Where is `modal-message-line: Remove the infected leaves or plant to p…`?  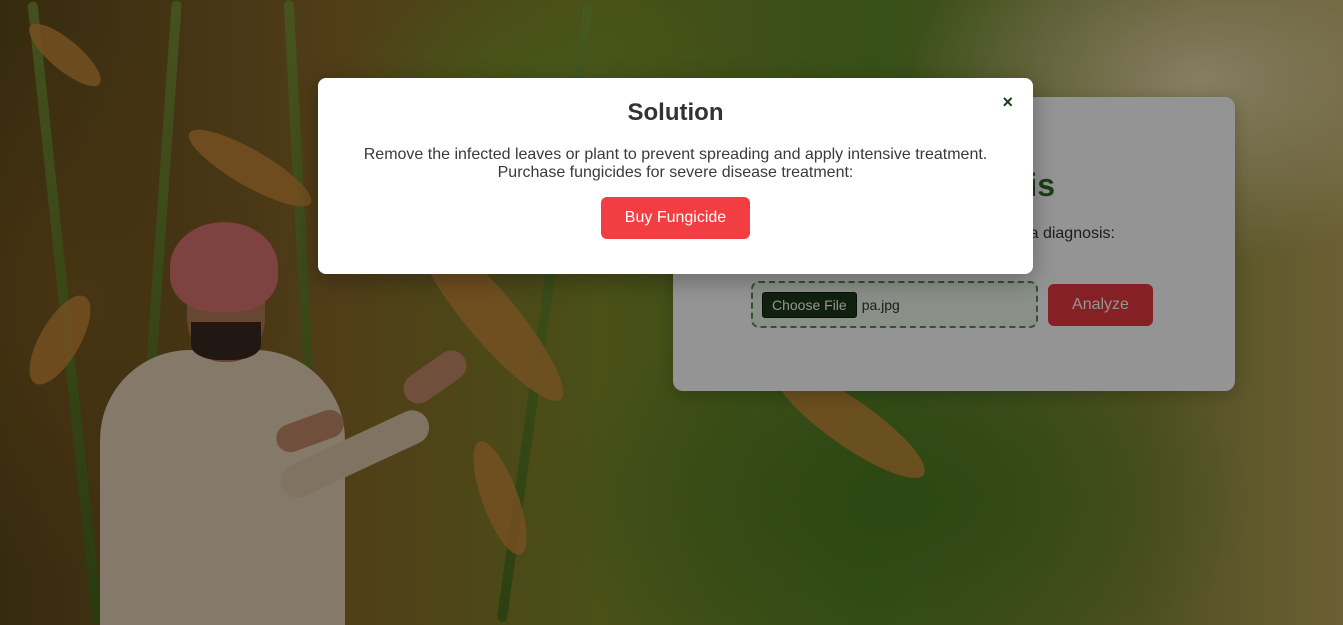
modal-message-line: Remove the infected leaves or plant to p… is located at coordinates (675, 154).